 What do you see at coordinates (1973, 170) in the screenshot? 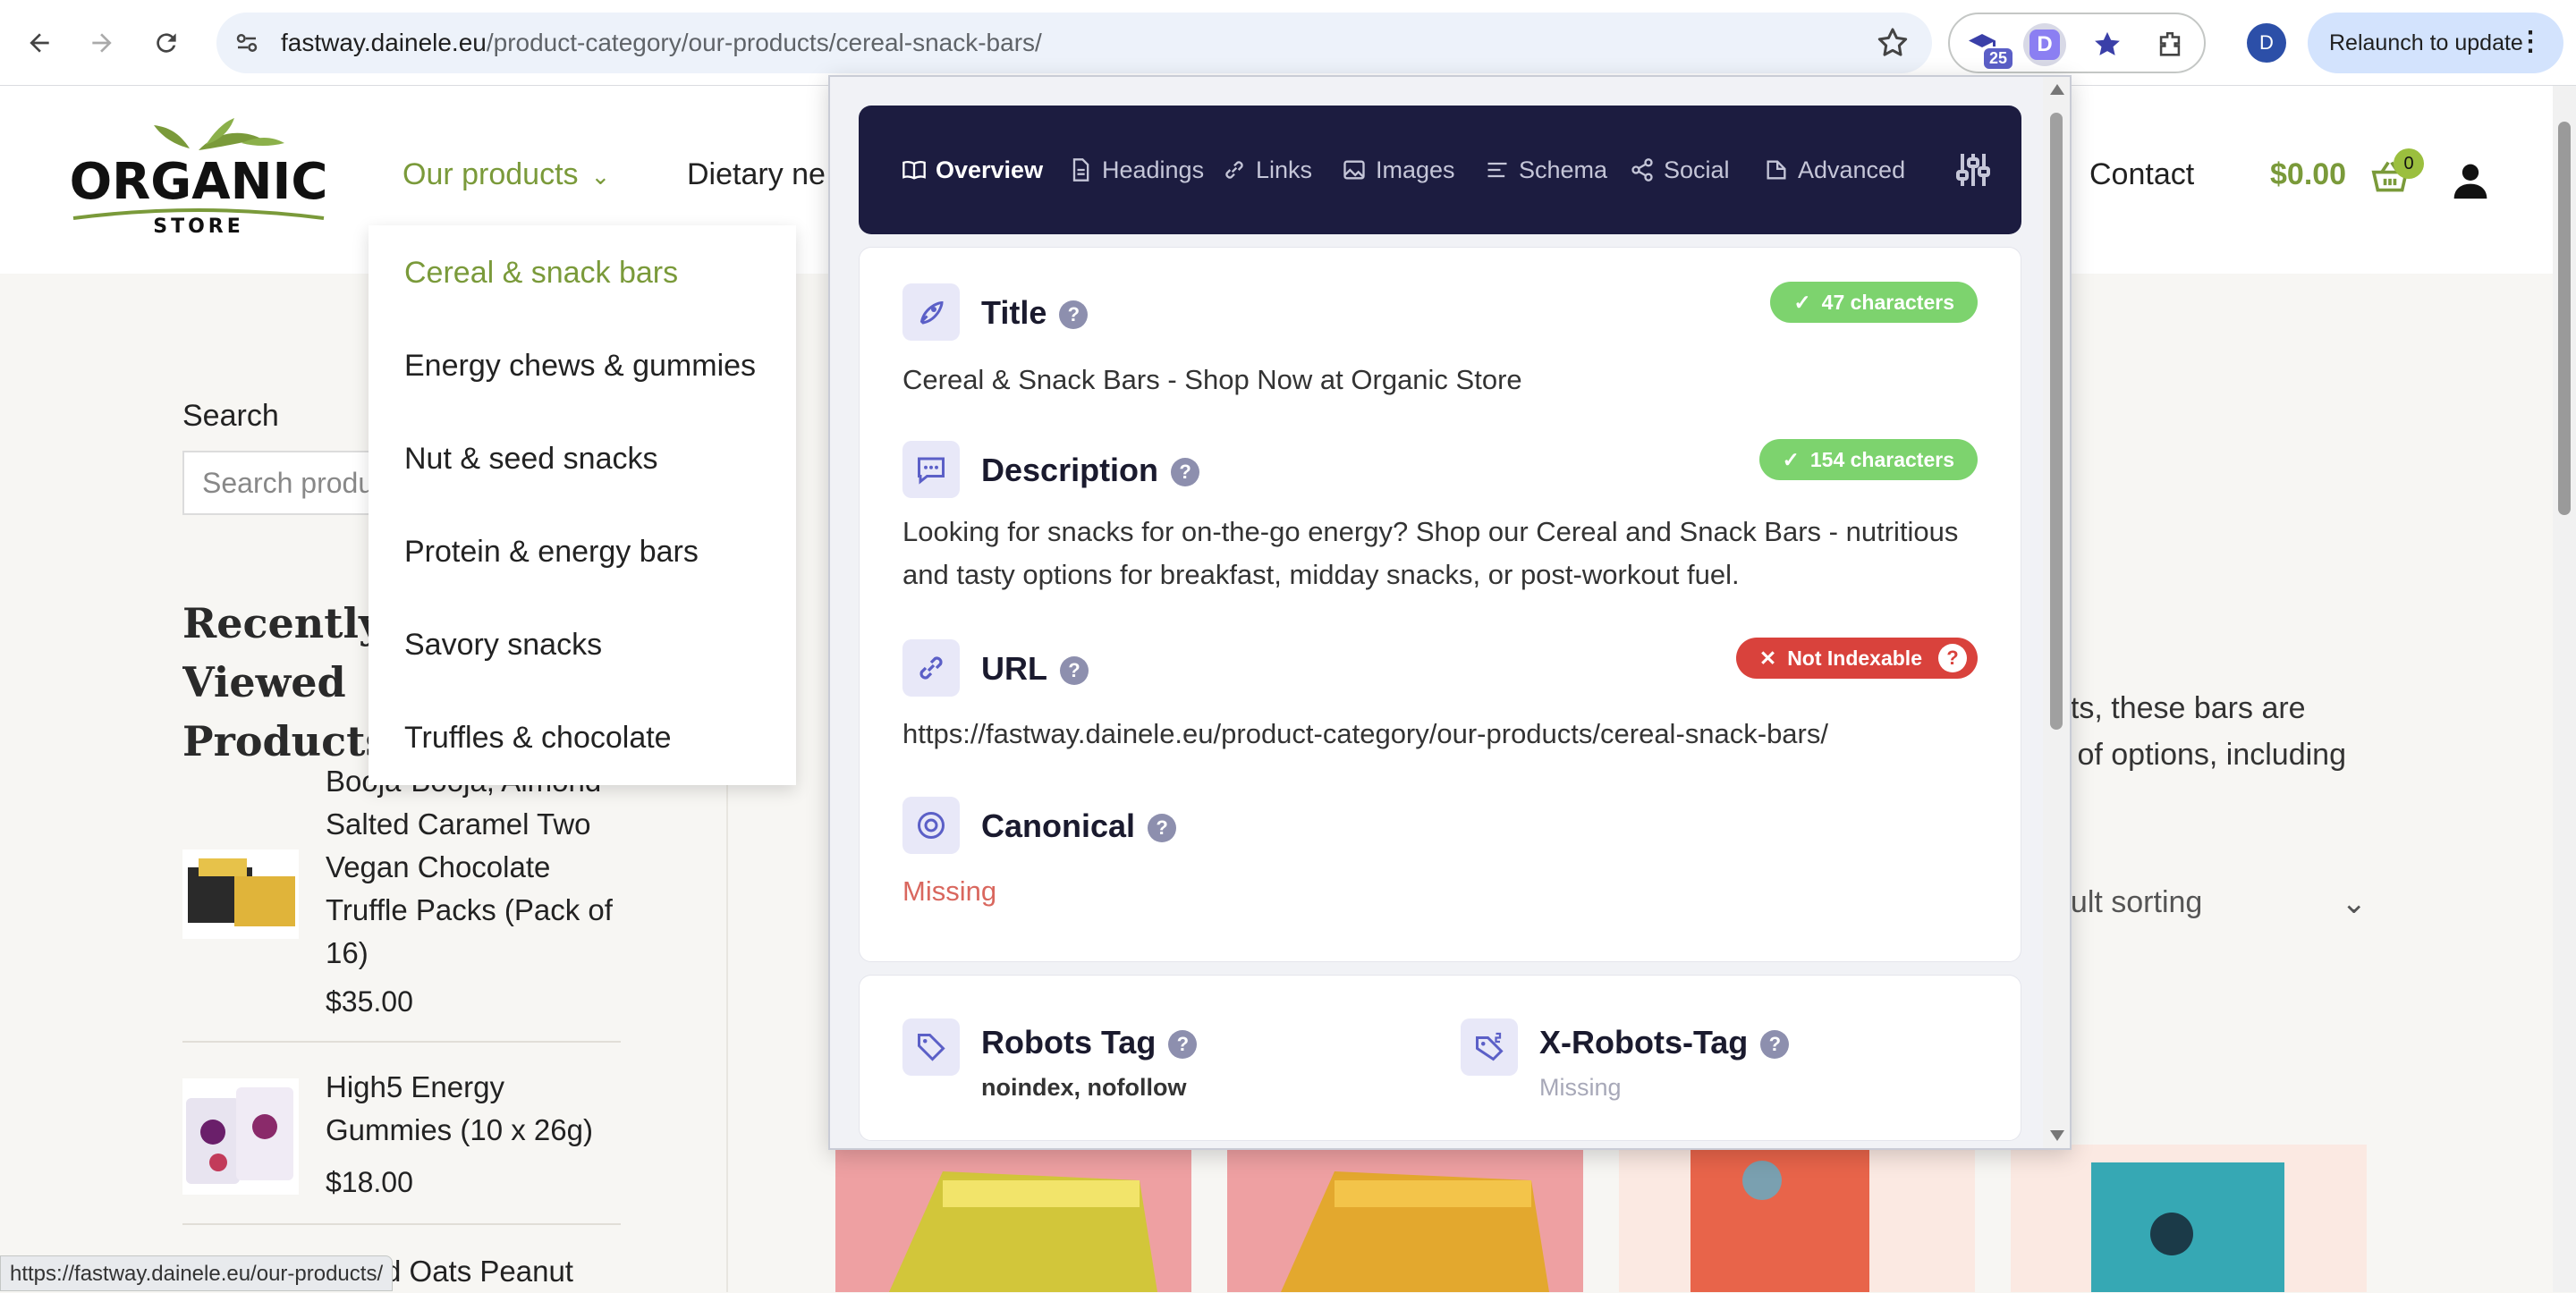
I see `settings-sliders-icon` at bounding box center [1973, 170].